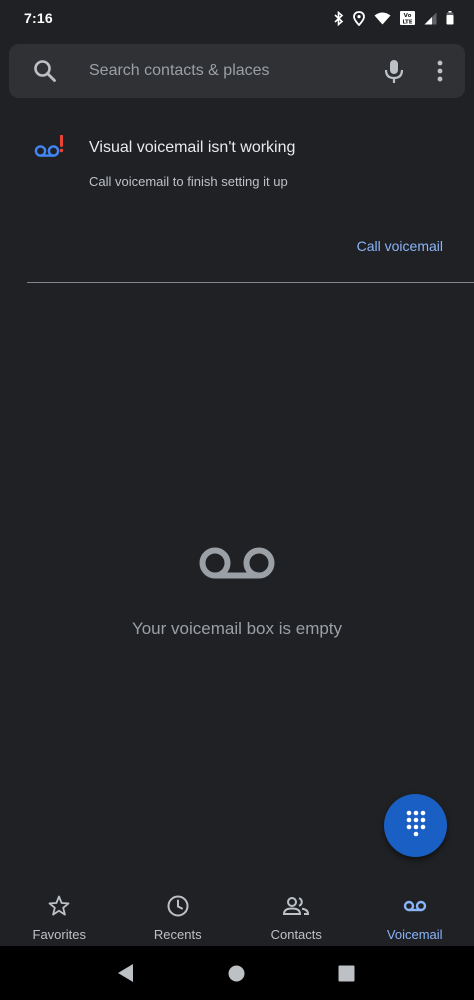 The image size is (474, 1000). What do you see at coordinates (414, 934) in the screenshot?
I see `nav-label-voicemail: Voicemail` at bounding box center [414, 934].